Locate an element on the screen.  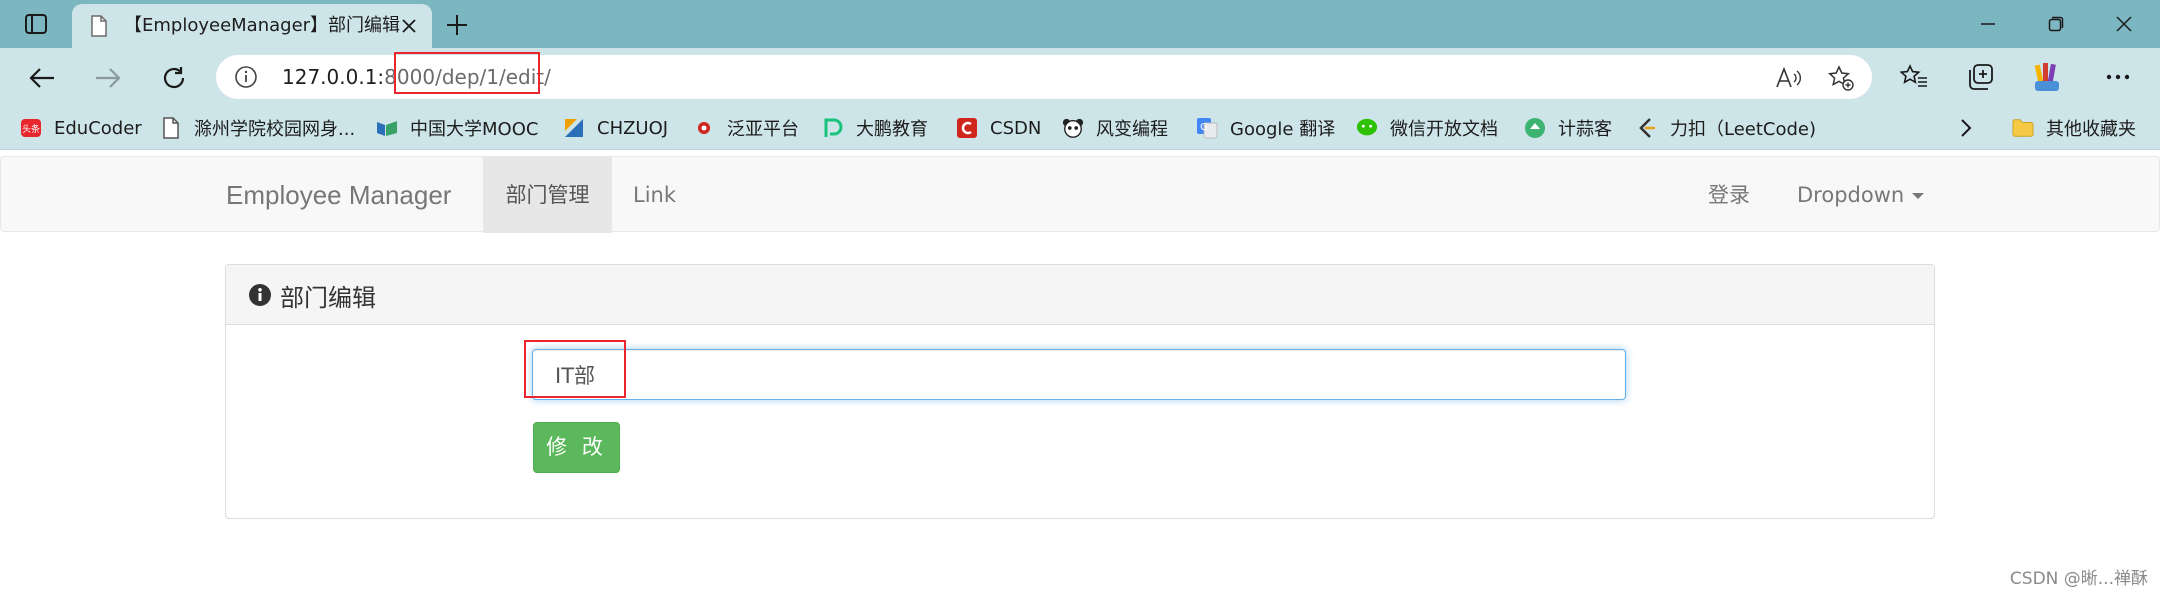
extension-button is located at coordinates (2048, 77).